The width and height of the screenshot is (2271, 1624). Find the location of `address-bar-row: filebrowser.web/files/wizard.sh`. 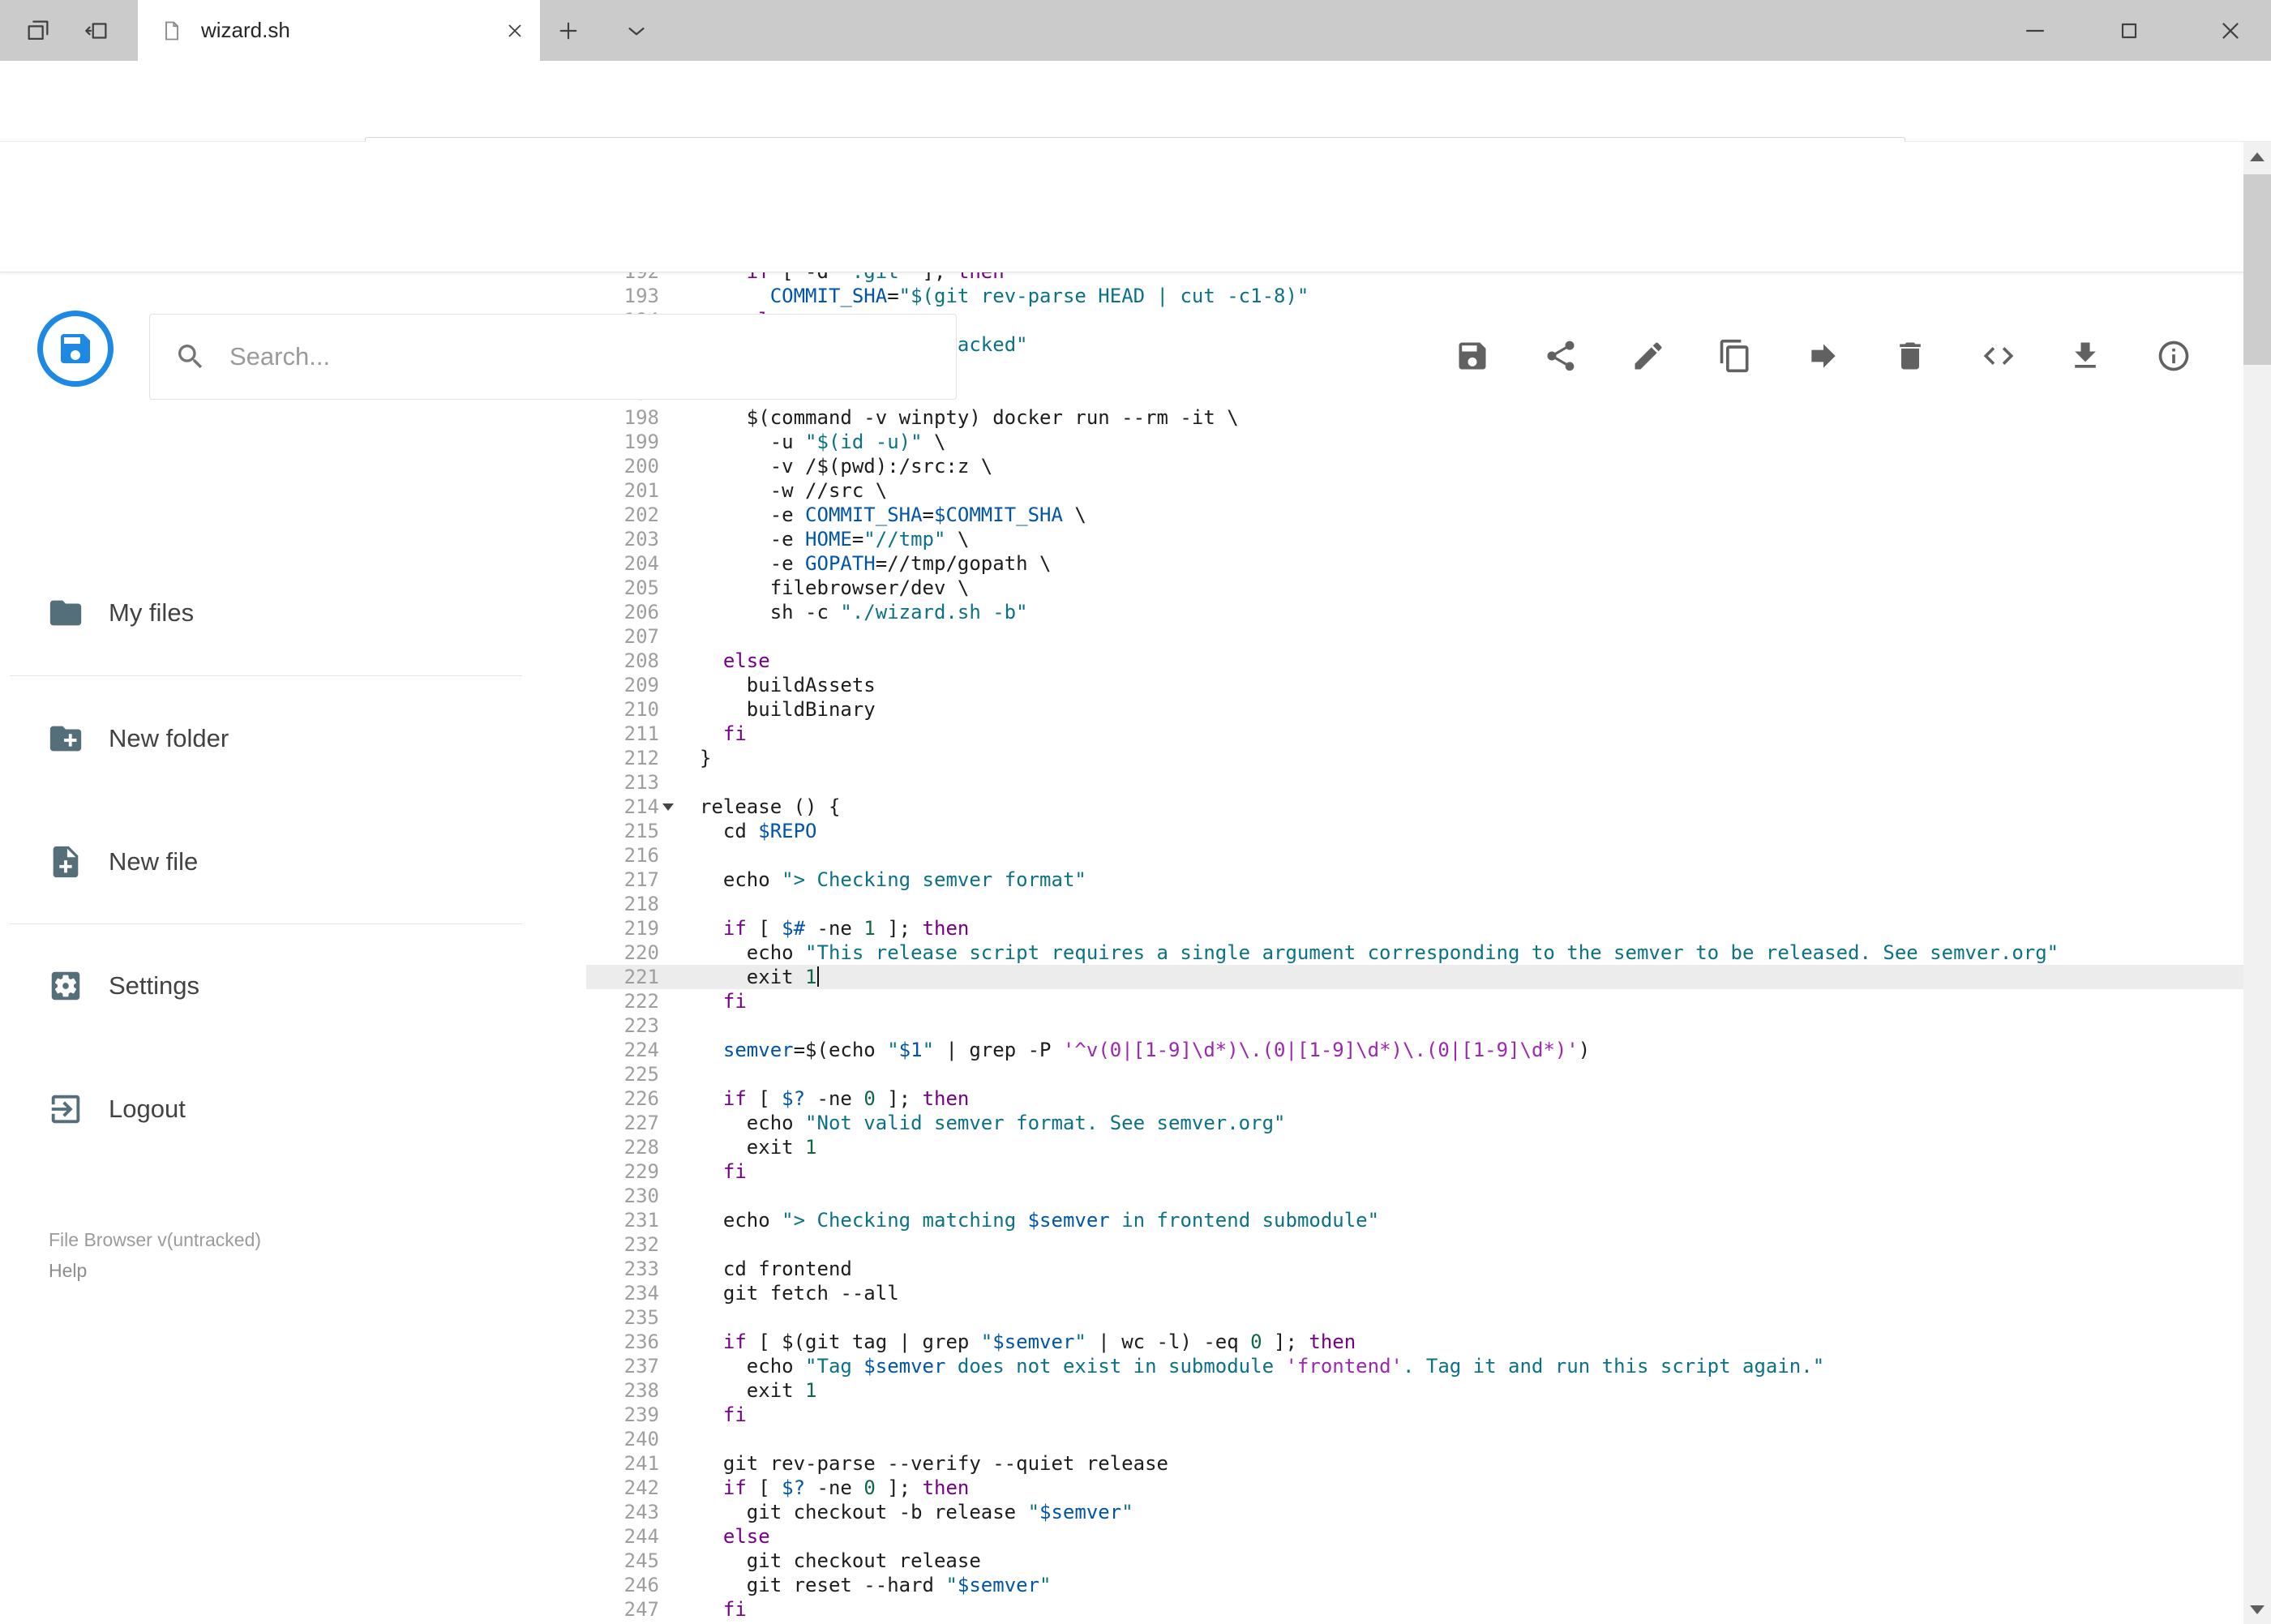

address-bar-row: filebrowser.web/files/wizard.sh is located at coordinates (1135, 124).